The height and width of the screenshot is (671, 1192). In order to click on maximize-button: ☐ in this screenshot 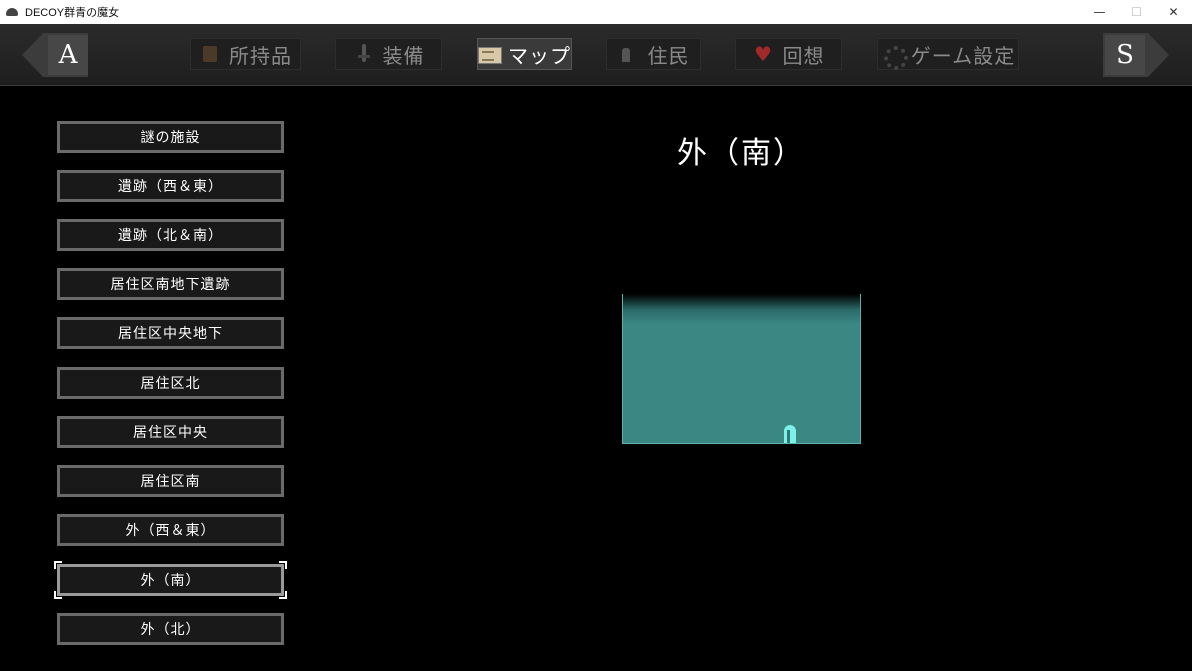, I will do `click(1136, 12)`.